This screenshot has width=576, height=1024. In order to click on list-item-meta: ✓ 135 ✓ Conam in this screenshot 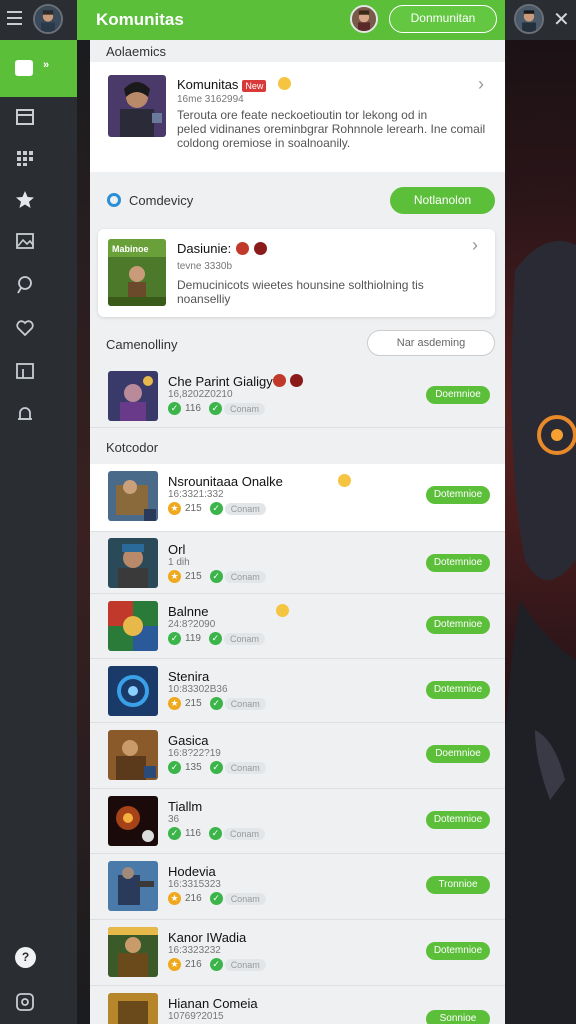, I will do `click(217, 768)`.